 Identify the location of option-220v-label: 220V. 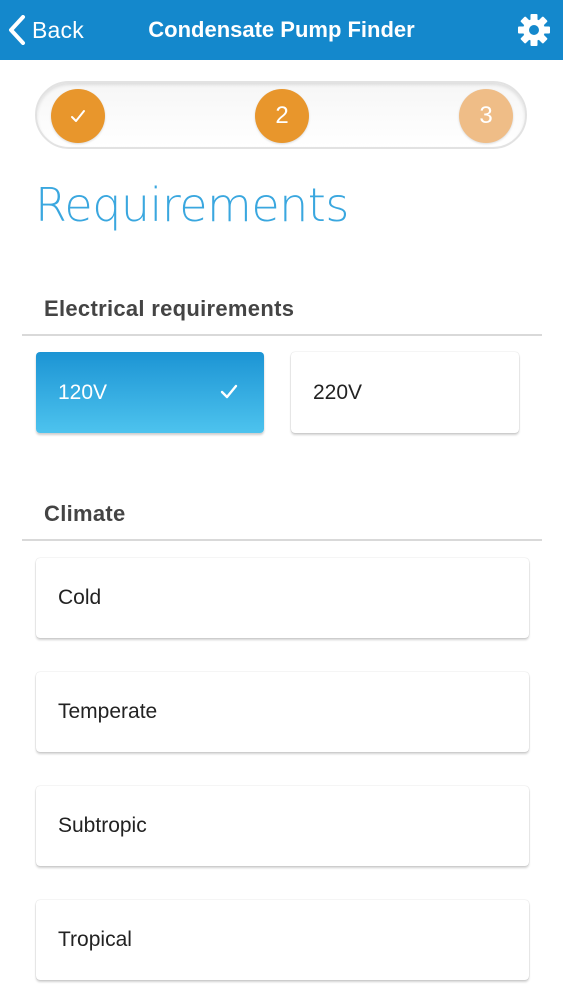
(338, 392).